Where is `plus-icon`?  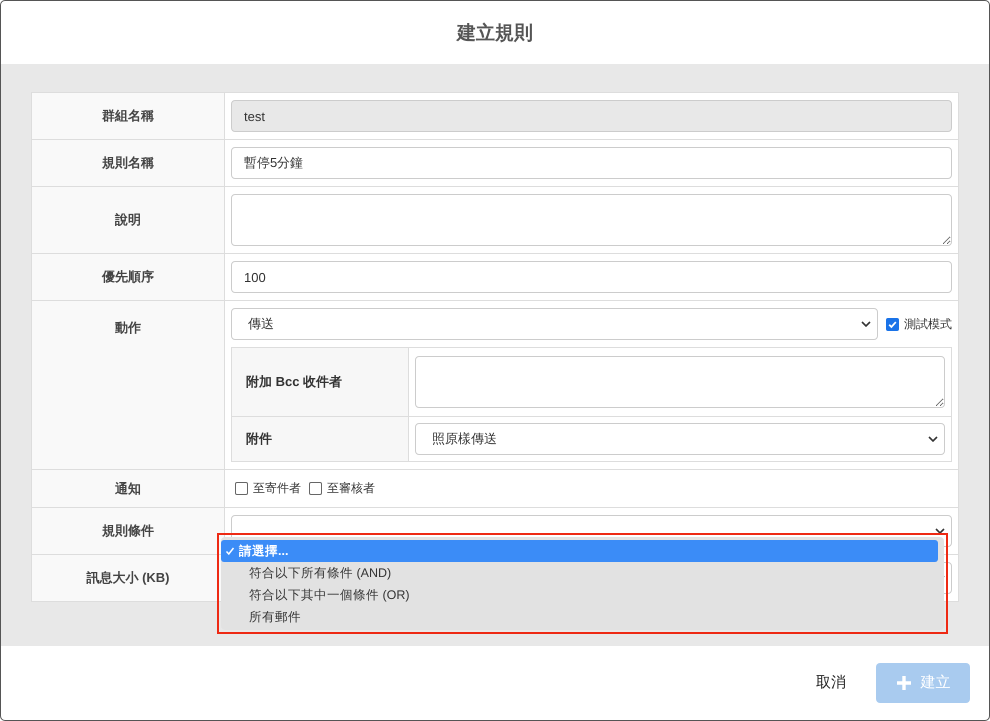
plus-icon is located at coordinates (904, 682).